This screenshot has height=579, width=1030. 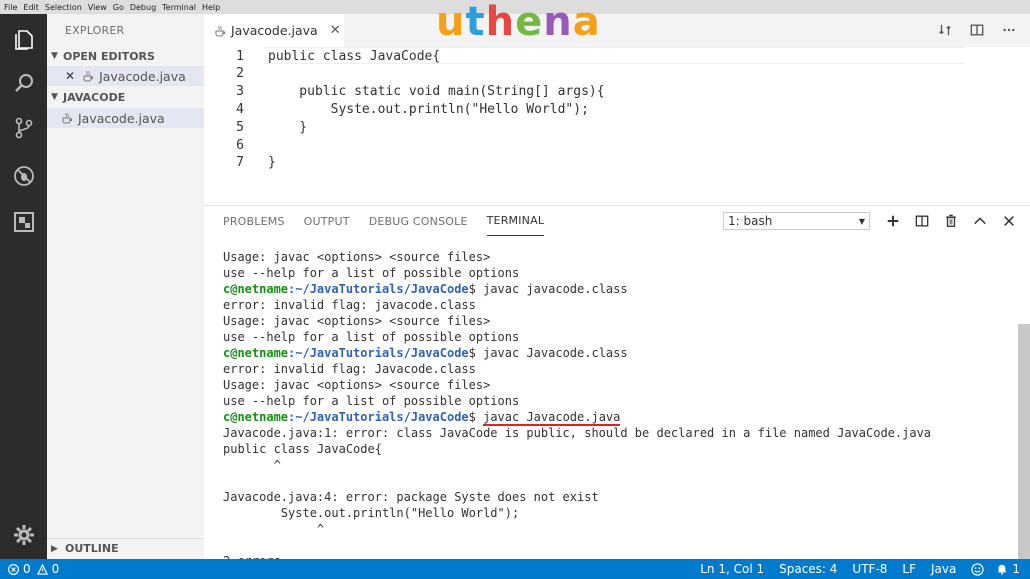 What do you see at coordinates (371, 513) in the screenshot?
I see `terminal-line: Syste.out.println("Hello World");` at bounding box center [371, 513].